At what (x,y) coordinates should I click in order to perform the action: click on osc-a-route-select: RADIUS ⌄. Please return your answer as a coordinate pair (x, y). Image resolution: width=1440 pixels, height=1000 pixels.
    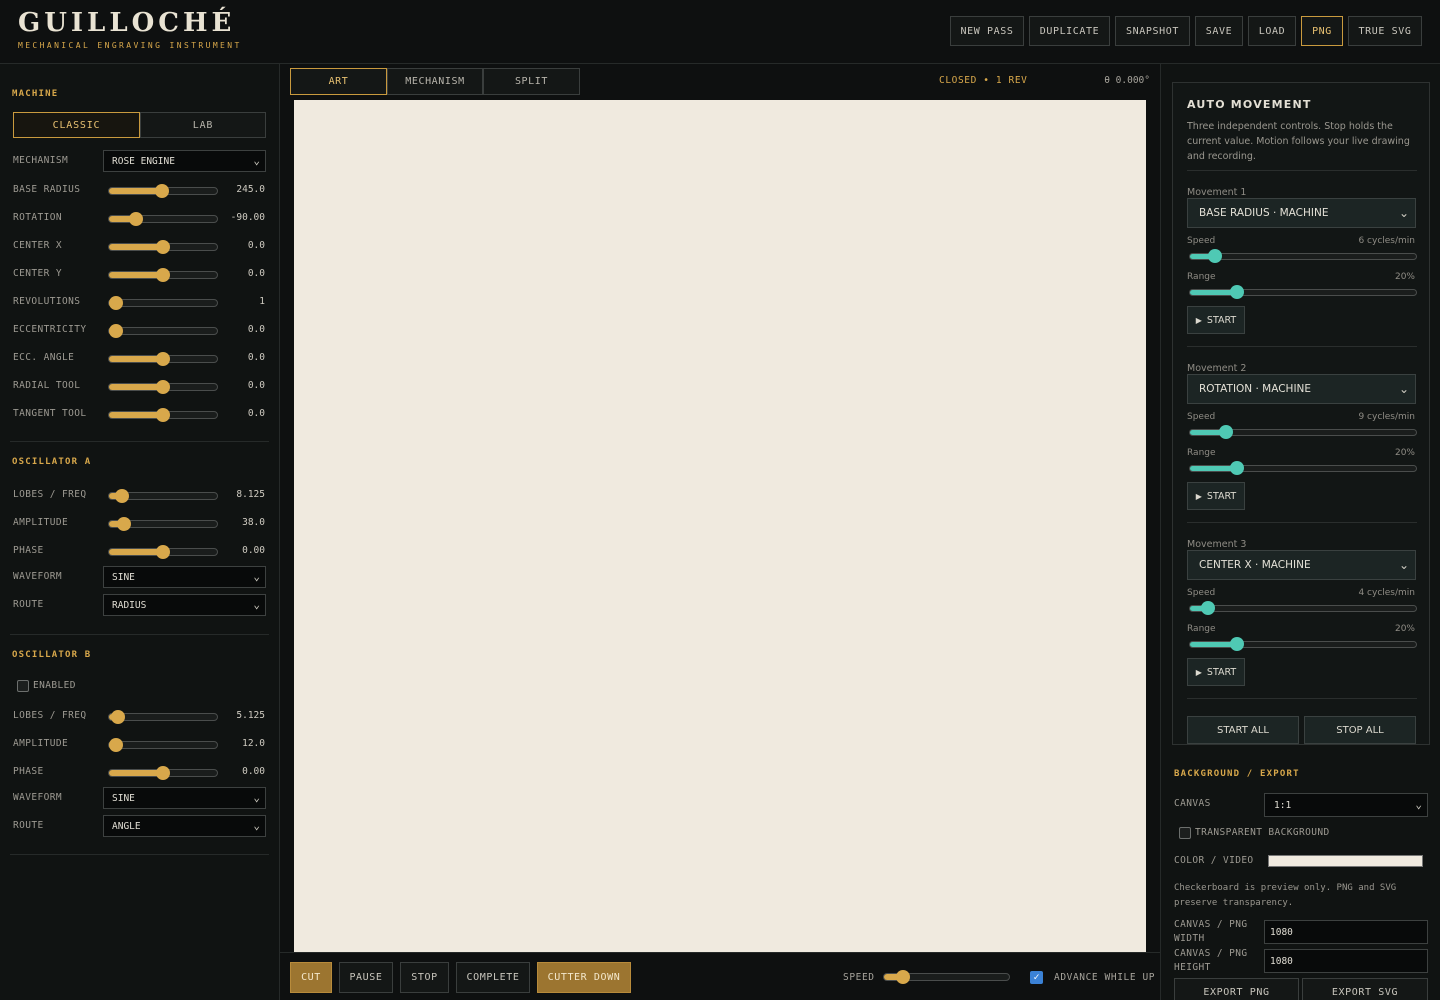
    Looking at the image, I should click on (184, 605).